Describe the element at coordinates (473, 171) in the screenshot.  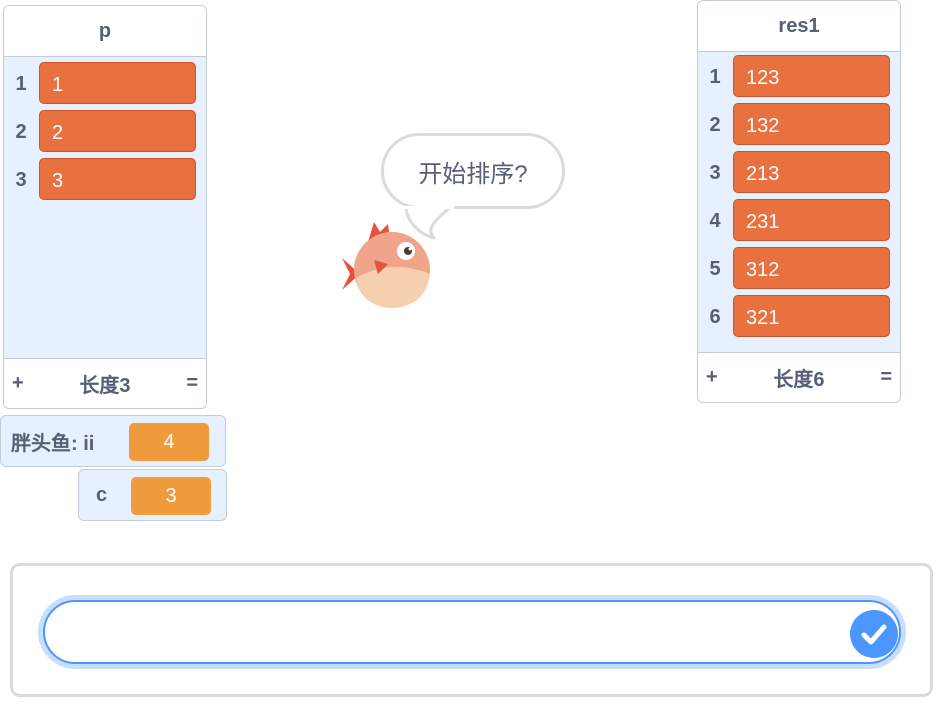
I see `speech-bubble: 开始排序?` at that location.